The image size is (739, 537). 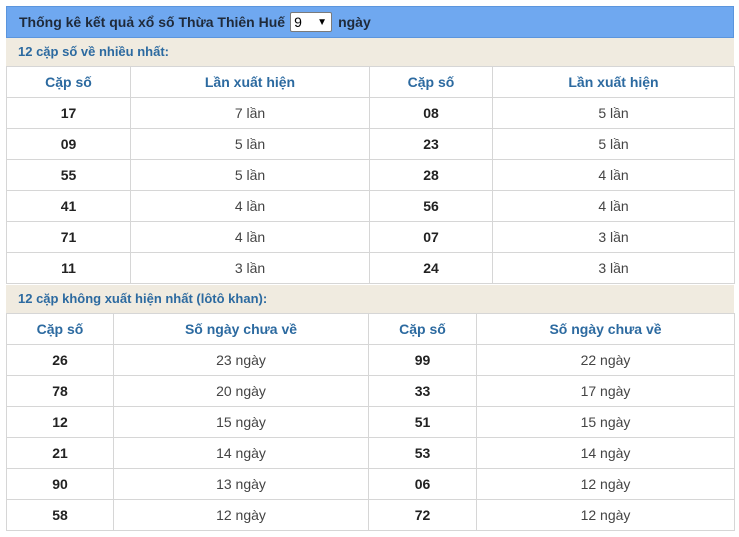 What do you see at coordinates (431, 237) in the screenshot?
I see `pair-number-cell: 07` at bounding box center [431, 237].